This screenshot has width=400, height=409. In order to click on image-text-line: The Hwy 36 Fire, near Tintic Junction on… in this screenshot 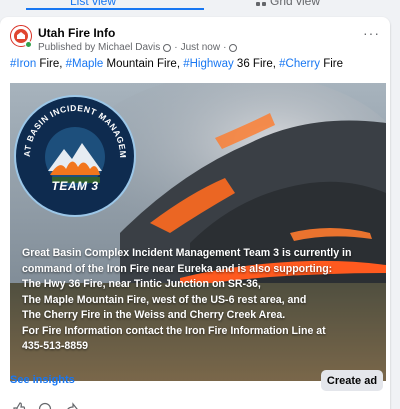, I will do `click(141, 284)`.